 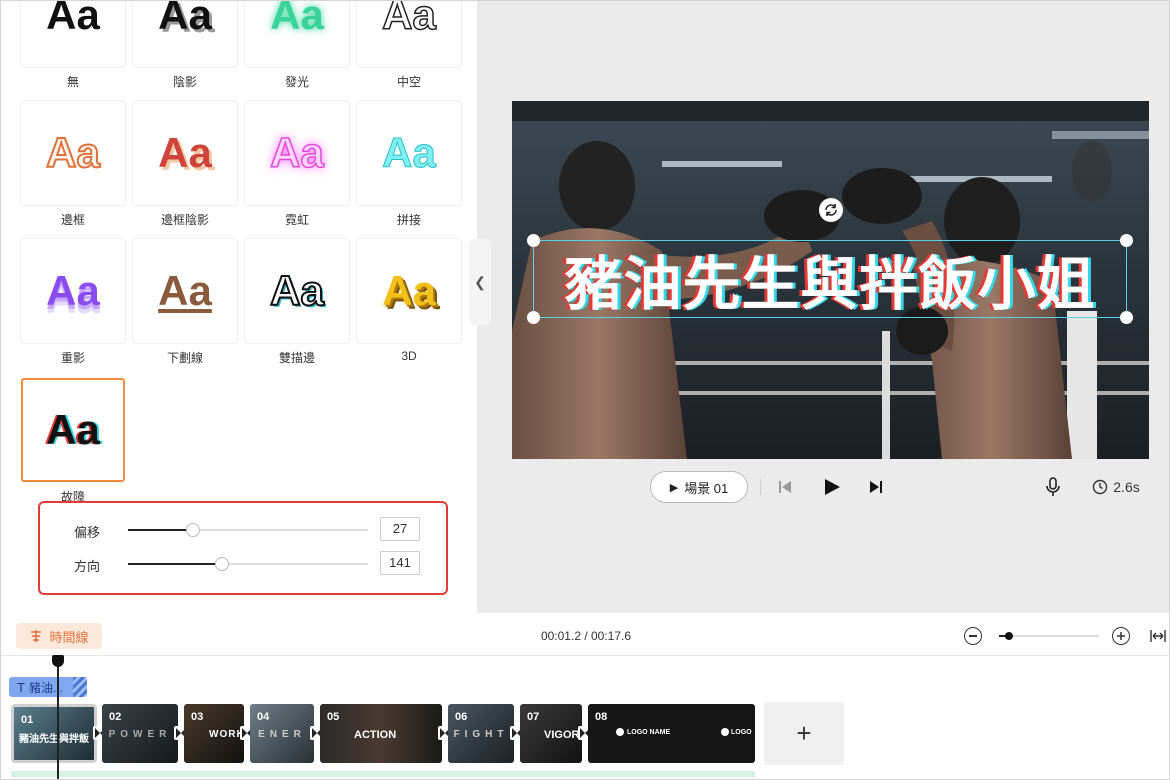 What do you see at coordinates (585, 655) in the screenshot?
I see `timeline-ruler` at bounding box center [585, 655].